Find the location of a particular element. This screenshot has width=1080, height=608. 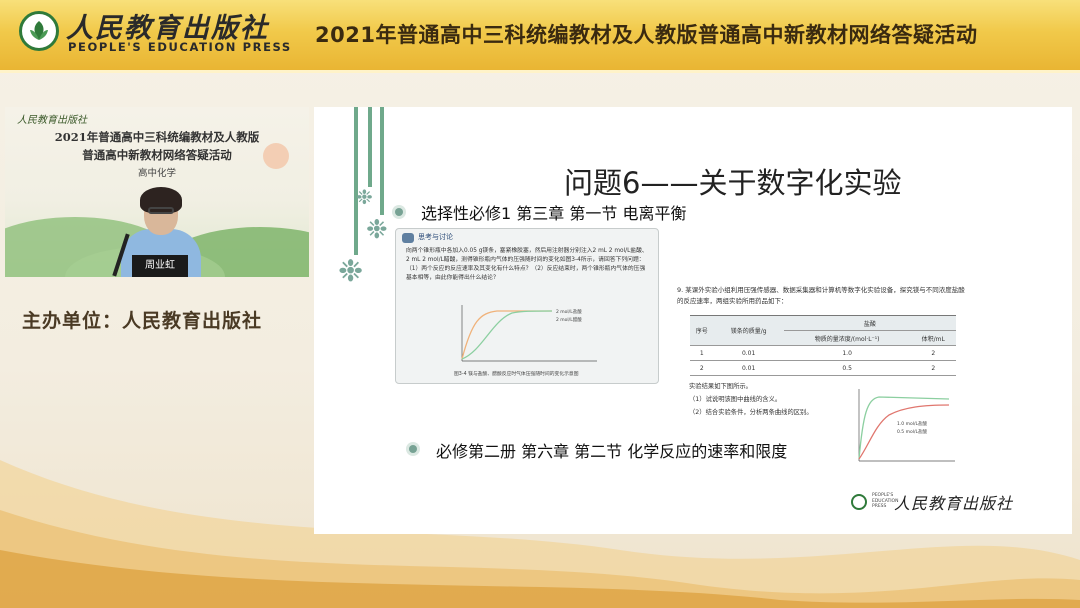

publisher-chinese: 人民教育出版社 is located at coordinates (954, 503).